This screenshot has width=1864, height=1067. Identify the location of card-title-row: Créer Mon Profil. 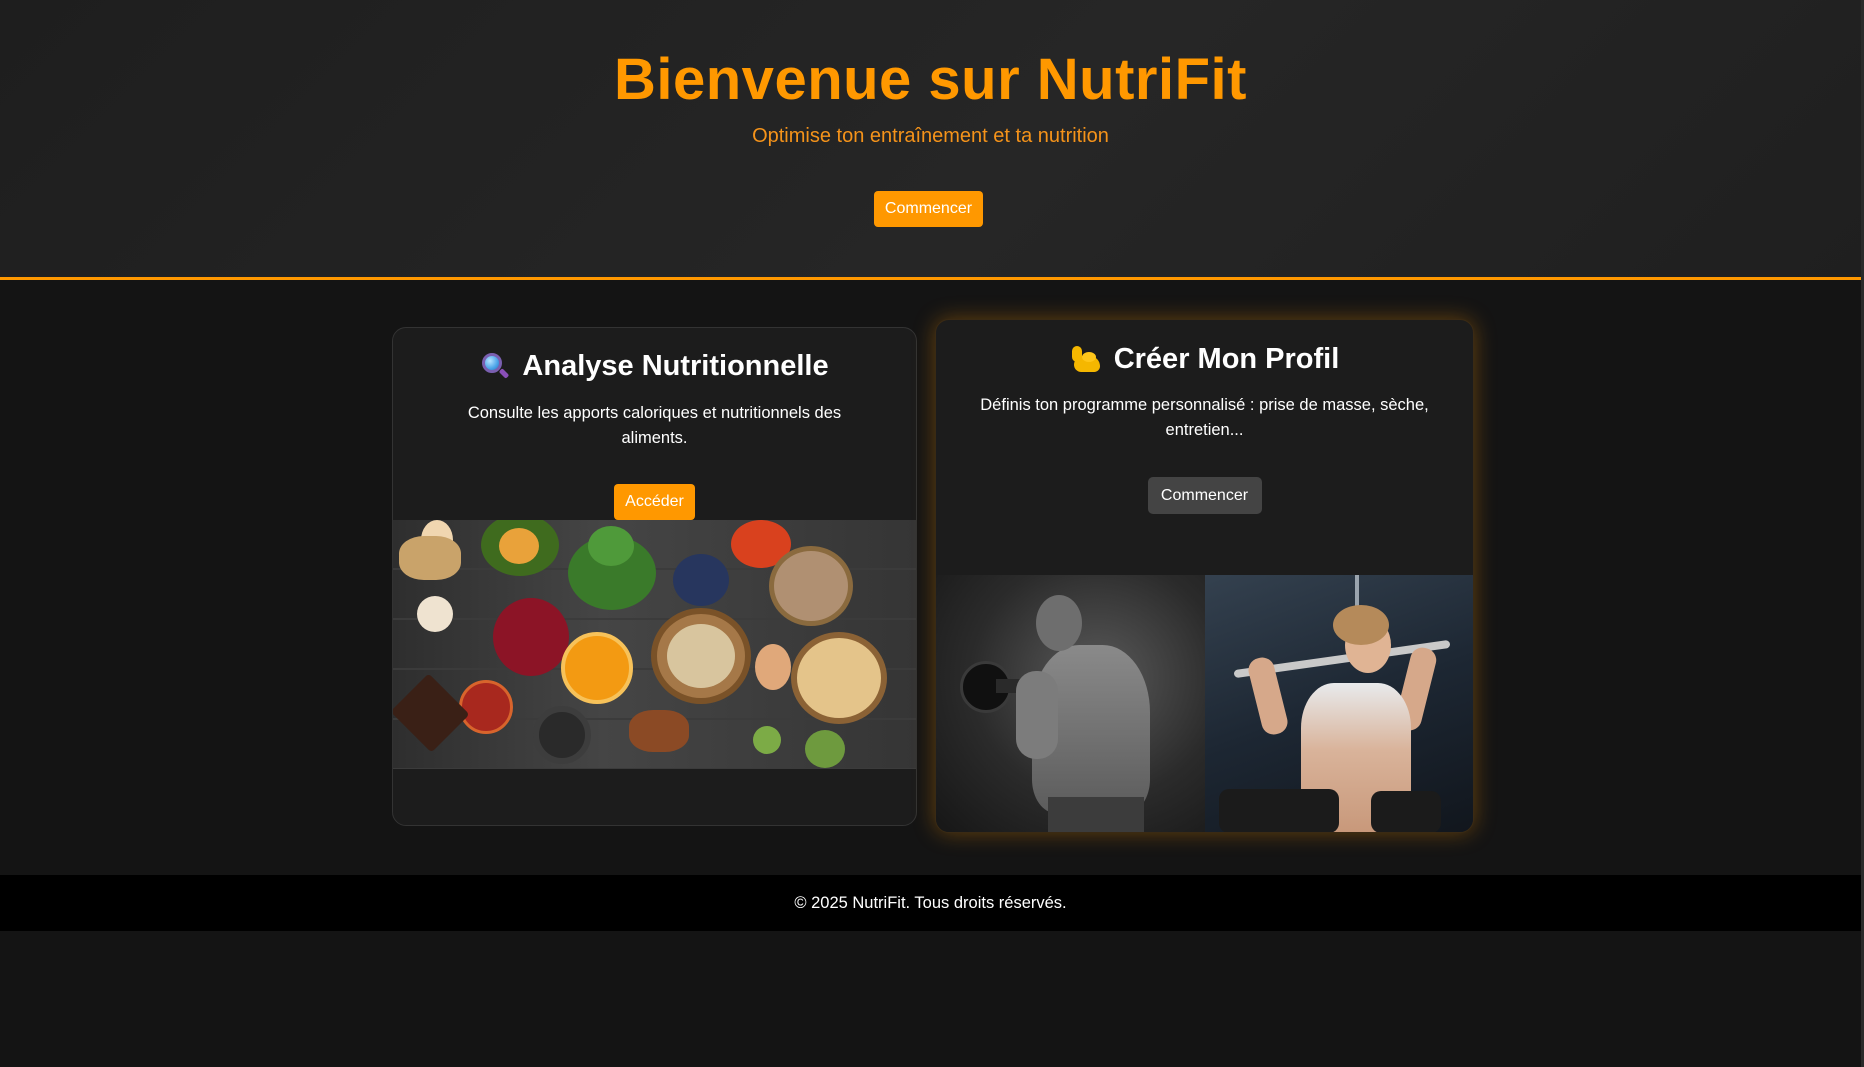
(1204, 359).